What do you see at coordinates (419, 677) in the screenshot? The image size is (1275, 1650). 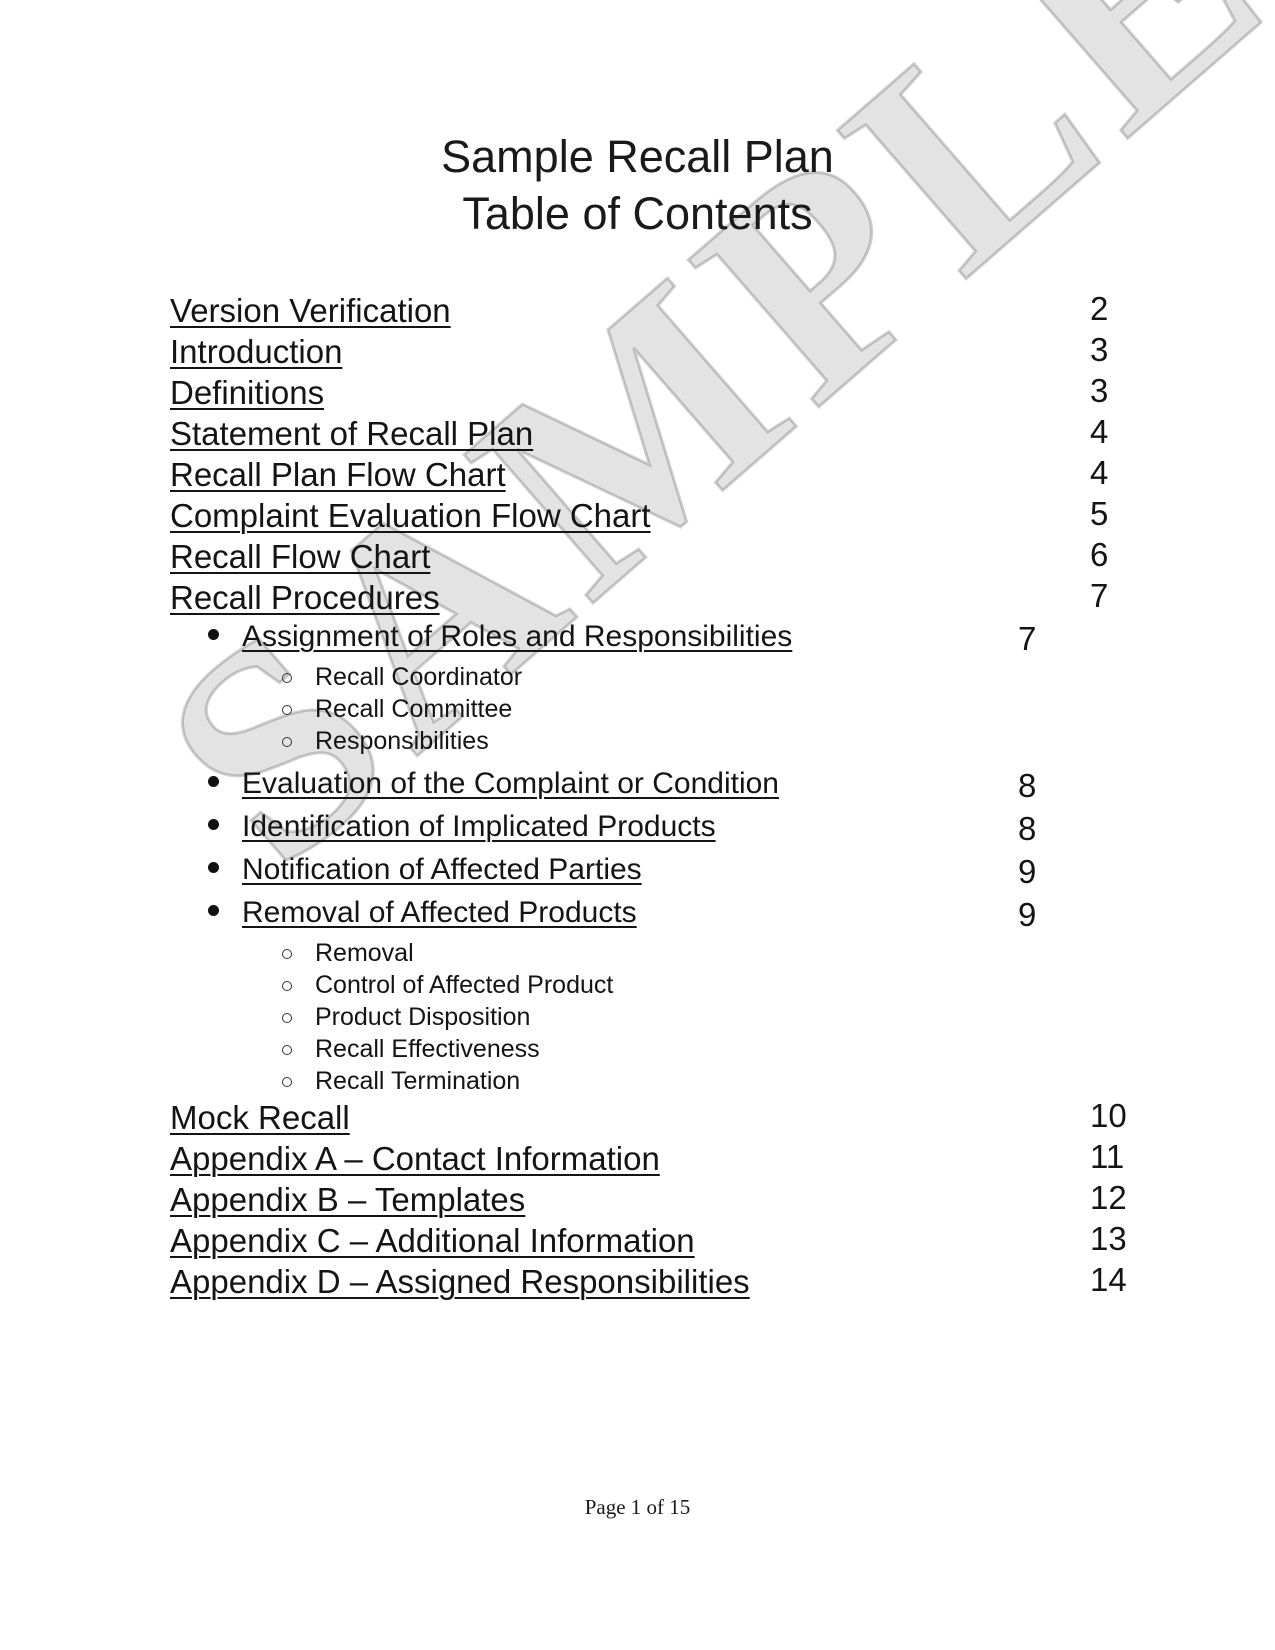 I see `toc-entry-label: Recall Coordinator` at bounding box center [419, 677].